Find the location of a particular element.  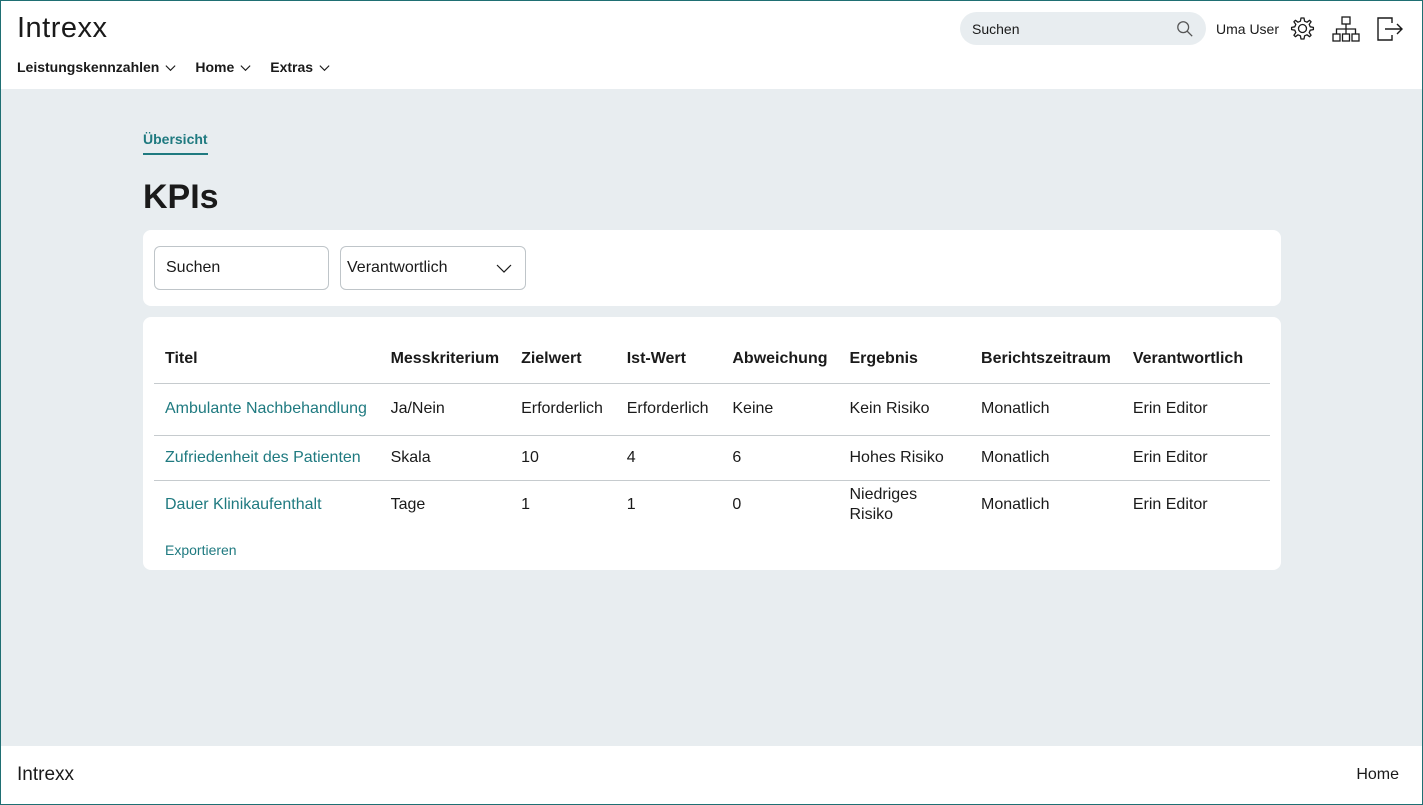

column-header: Berichtszeitraum is located at coordinates (1046, 359).